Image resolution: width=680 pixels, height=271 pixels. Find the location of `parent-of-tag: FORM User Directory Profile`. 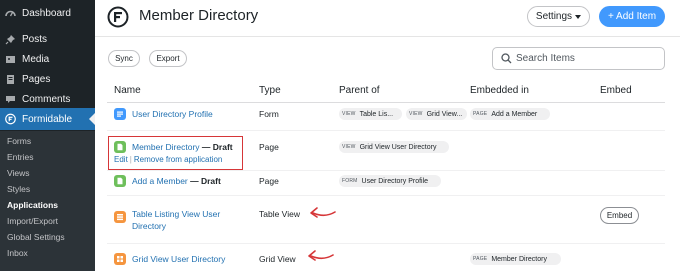

parent-of-tag: FORM User Directory Profile is located at coordinates (390, 181).